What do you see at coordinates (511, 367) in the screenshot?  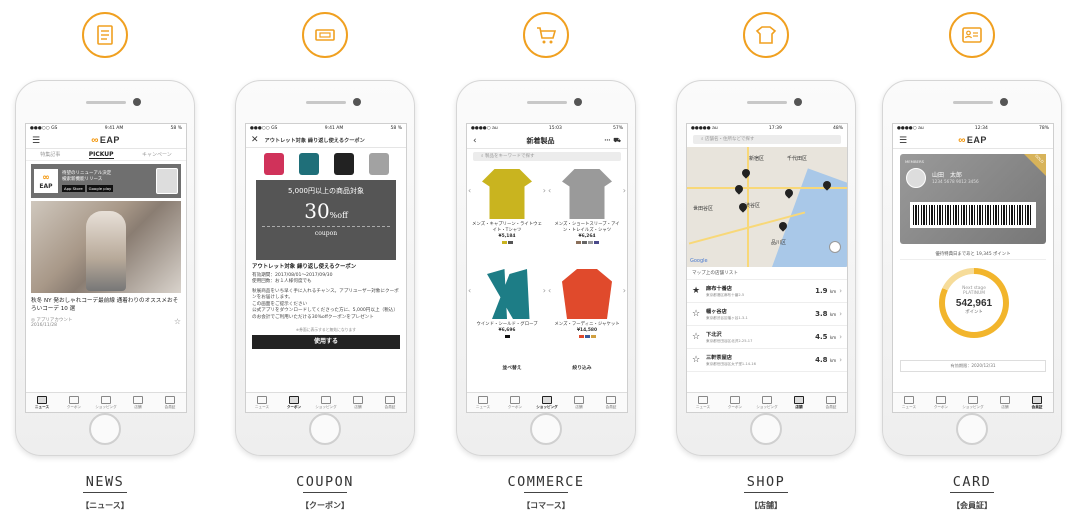 I see `sort-button: 並べ替え` at bounding box center [511, 367].